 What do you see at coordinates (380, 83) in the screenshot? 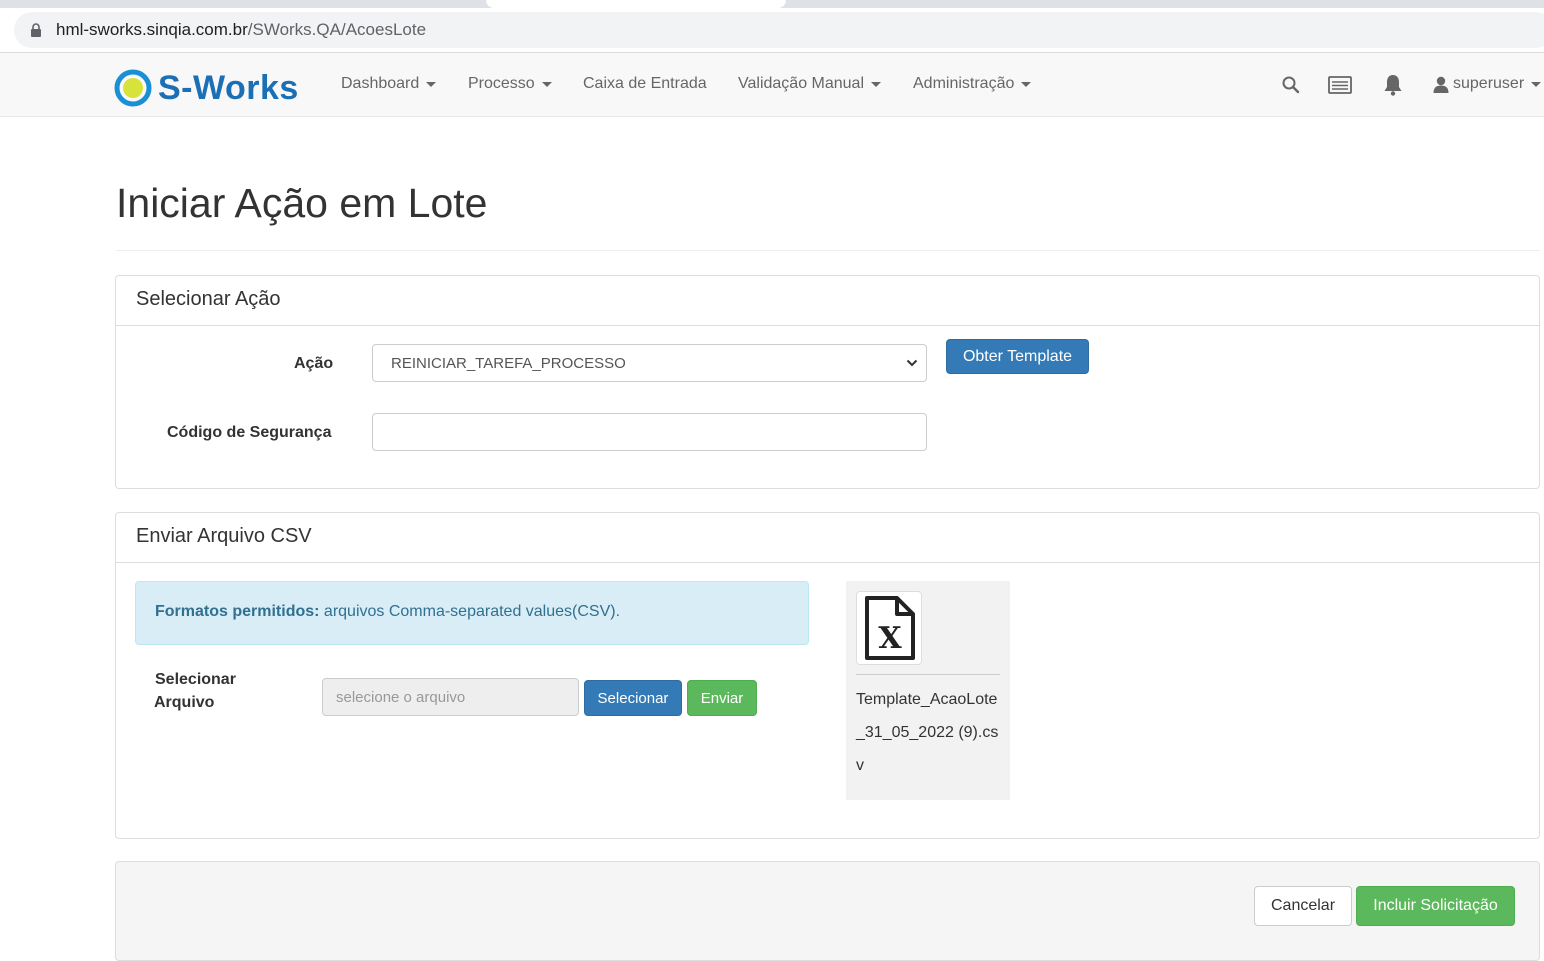
I see `nav-dashboard-label: Dashboard` at bounding box center [380, 83].